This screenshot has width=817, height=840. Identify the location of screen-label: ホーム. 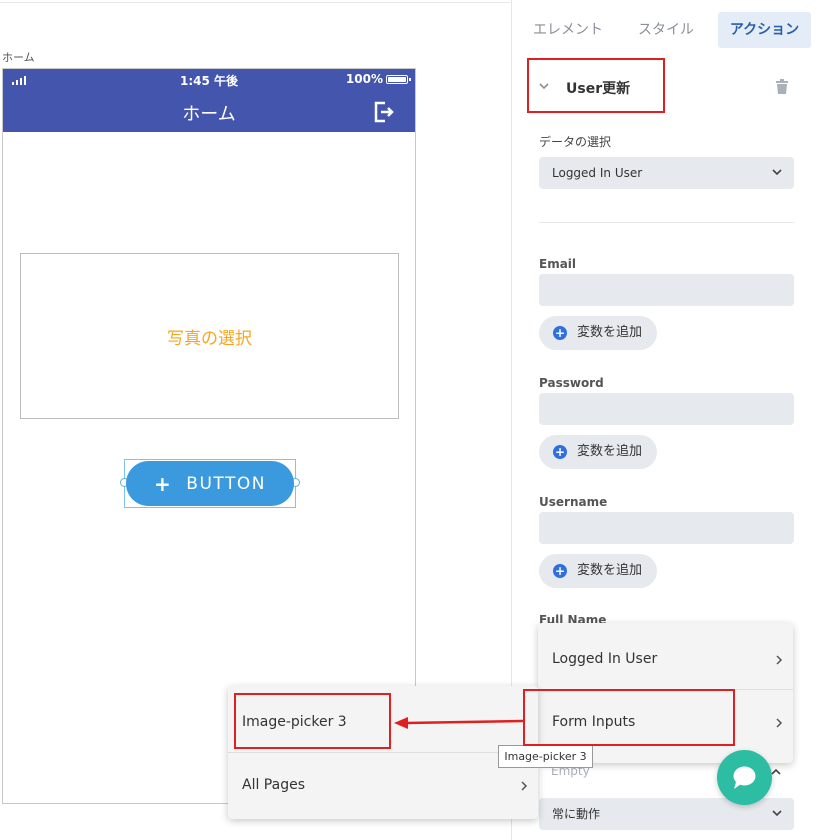
(18, 57).